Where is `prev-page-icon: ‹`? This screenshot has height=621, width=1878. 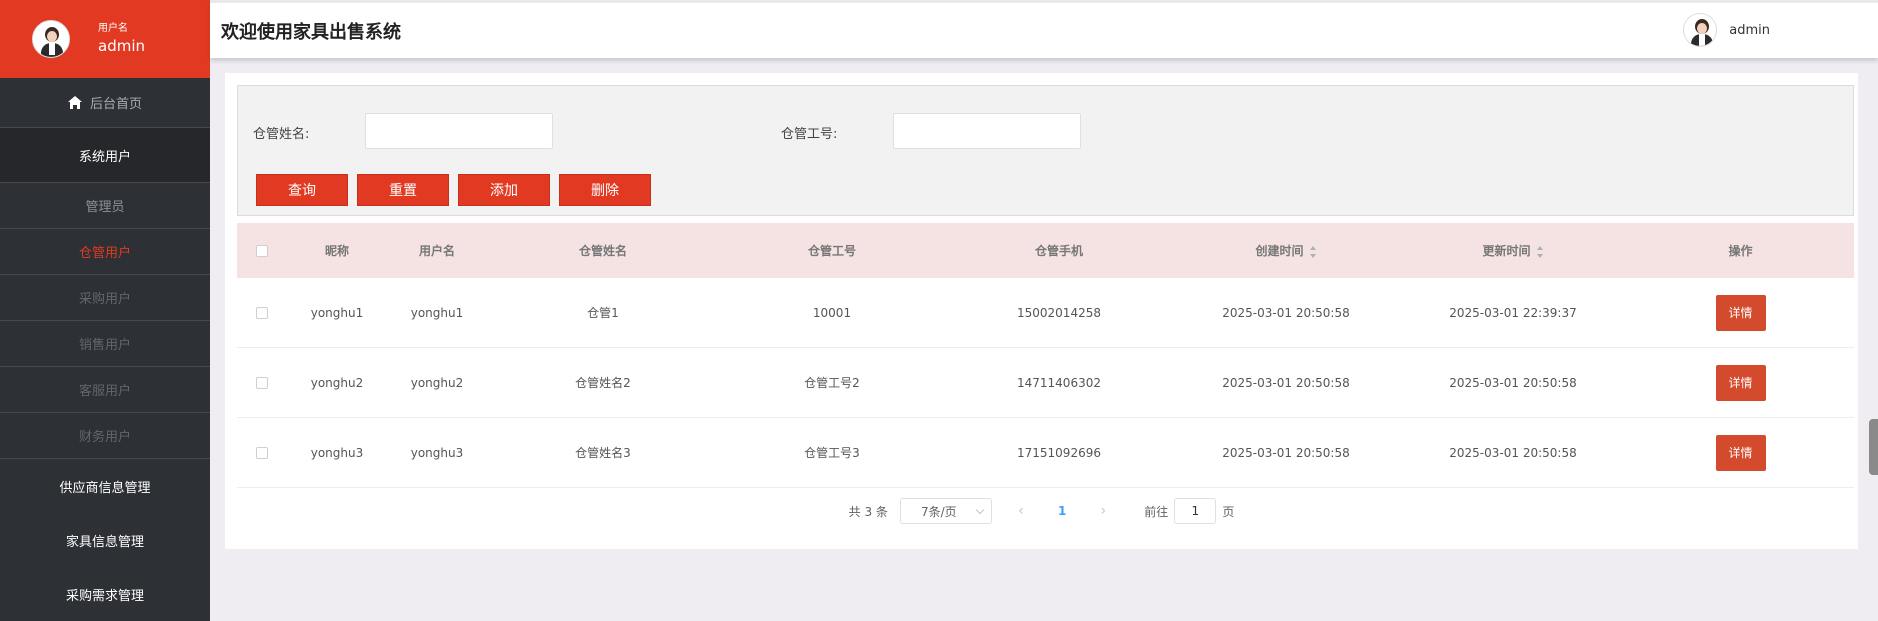
prev-page-icon: ‹ is located at coordinates (1021, 511).